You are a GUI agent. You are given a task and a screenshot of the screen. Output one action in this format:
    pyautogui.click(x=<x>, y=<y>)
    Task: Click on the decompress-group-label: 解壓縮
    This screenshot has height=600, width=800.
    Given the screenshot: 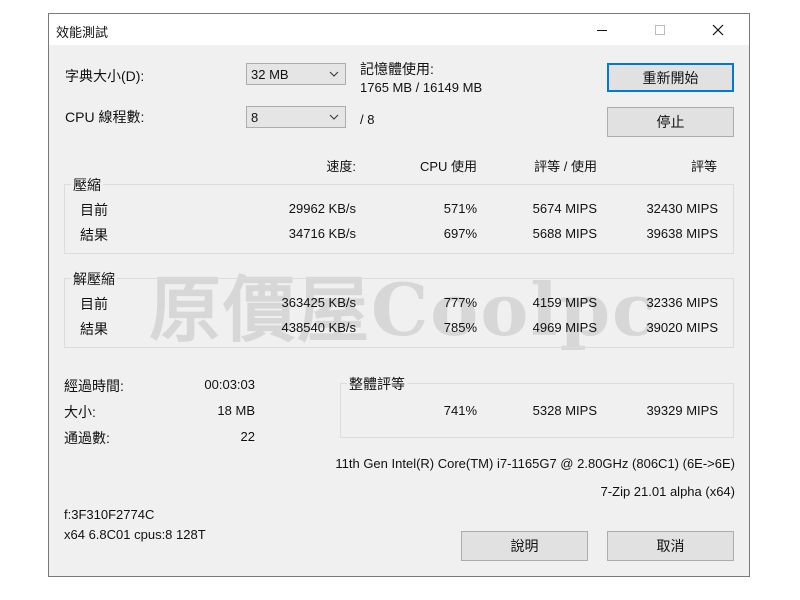 What is the action you would take?
    pyautogui.click(x=94, y=279)
    